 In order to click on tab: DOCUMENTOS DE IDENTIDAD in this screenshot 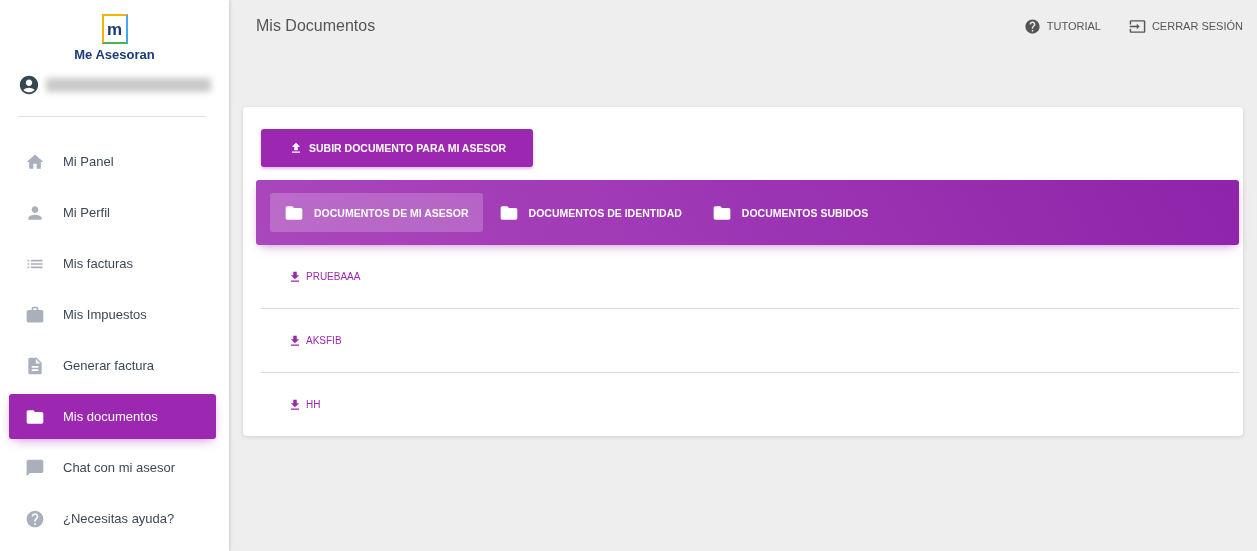, I will do `click(590, 212)`.